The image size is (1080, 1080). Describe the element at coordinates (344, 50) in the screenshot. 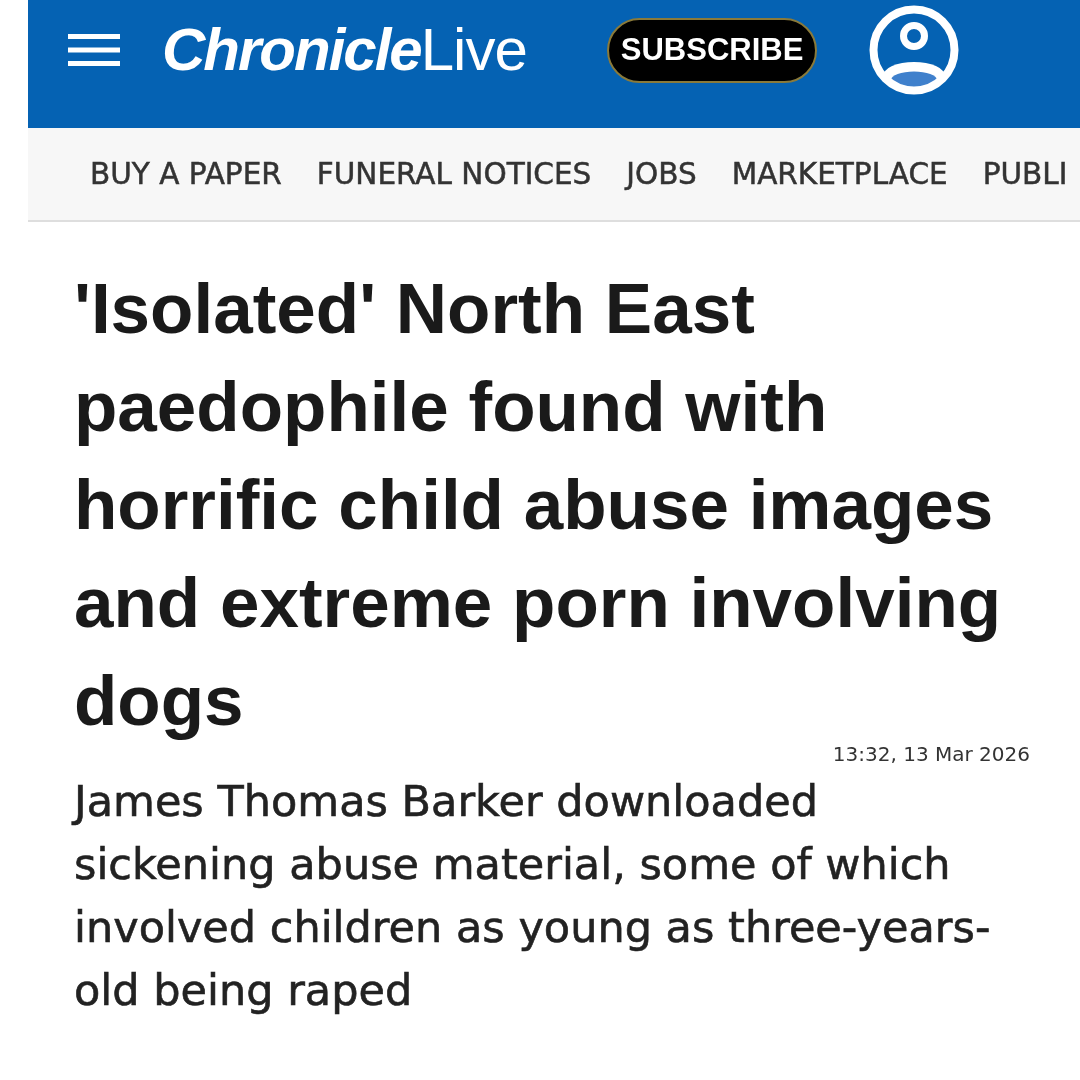

I see `site-logo: ChronicleLive` at that location.